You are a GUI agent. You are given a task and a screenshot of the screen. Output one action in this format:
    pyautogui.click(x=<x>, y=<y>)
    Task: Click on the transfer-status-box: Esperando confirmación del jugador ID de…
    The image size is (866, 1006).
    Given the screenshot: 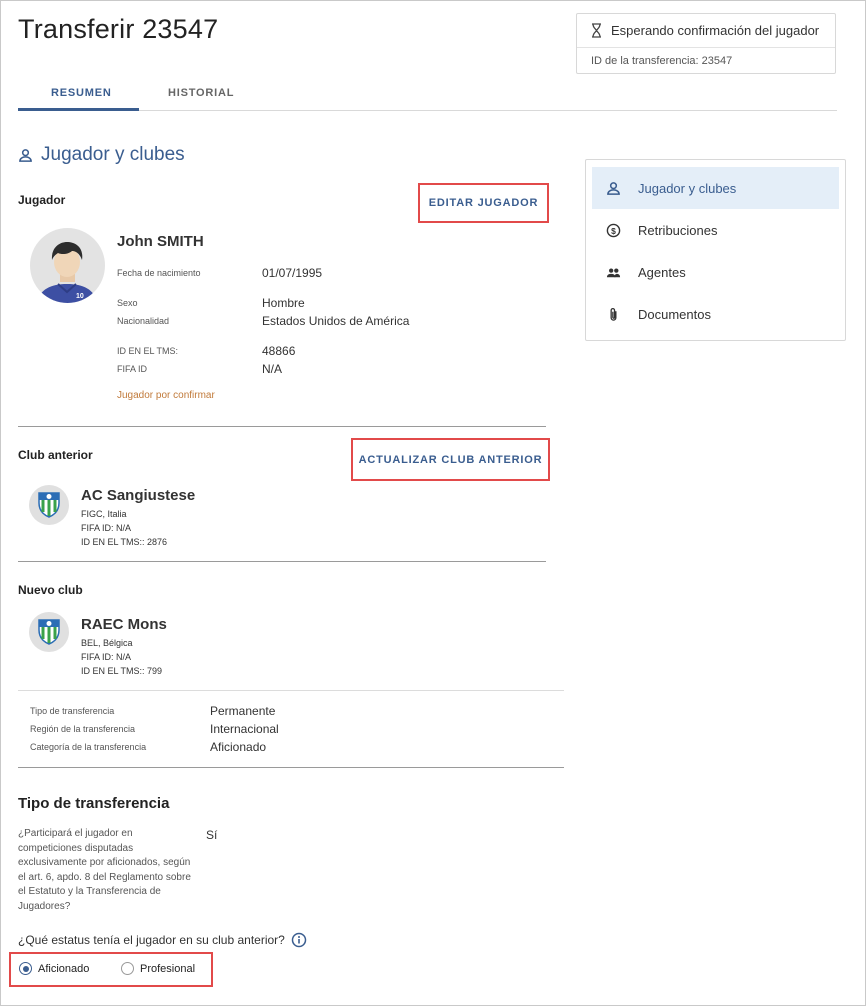 What is the action you would take?
    pyautogui.click(x=706, y=43)
    